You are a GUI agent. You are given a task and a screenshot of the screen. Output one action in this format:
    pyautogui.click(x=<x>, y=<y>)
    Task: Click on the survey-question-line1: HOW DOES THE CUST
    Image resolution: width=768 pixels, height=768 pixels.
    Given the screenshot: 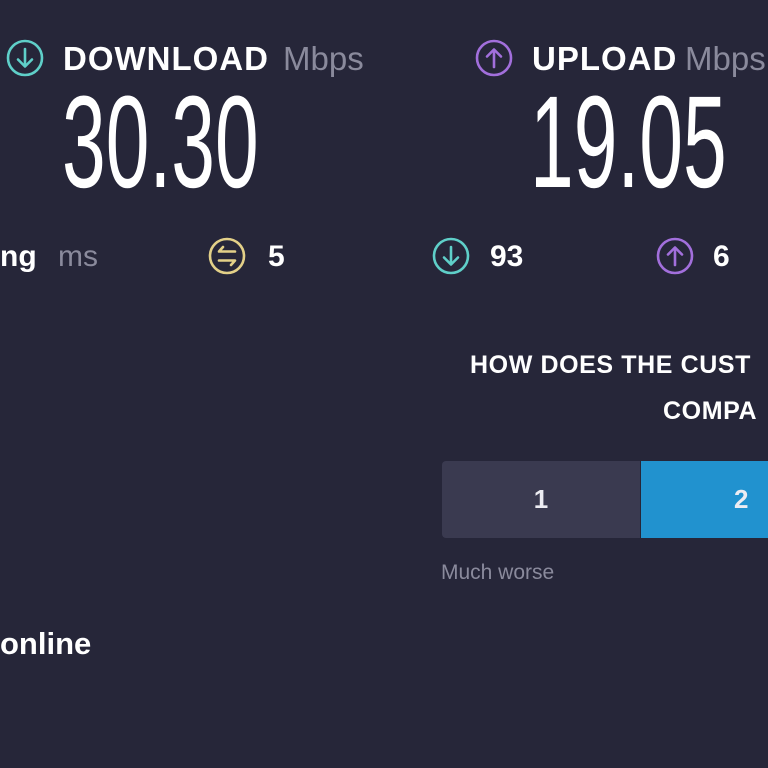 What is the action you would take?
    pyautogui.click(x=611, y=365)
    